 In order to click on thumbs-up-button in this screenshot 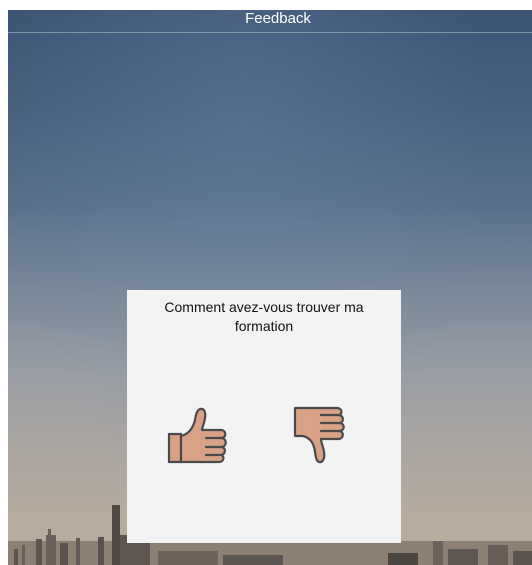, I will do `click(198, 437)`.